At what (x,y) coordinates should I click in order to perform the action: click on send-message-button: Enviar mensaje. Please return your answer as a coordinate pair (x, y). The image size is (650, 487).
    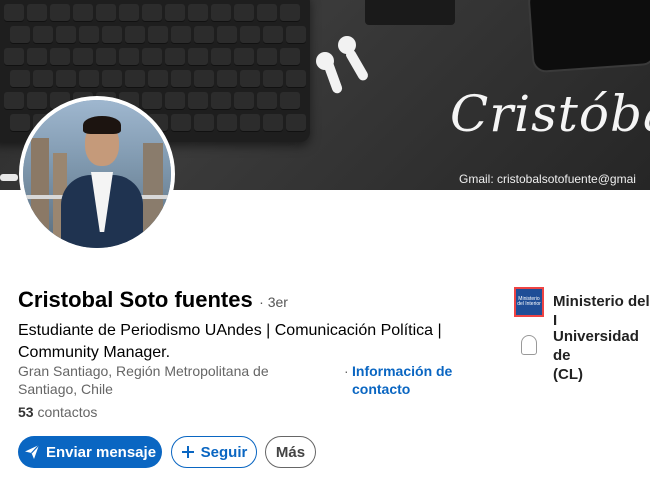
    Looking at the image, I should click on (90, 452).